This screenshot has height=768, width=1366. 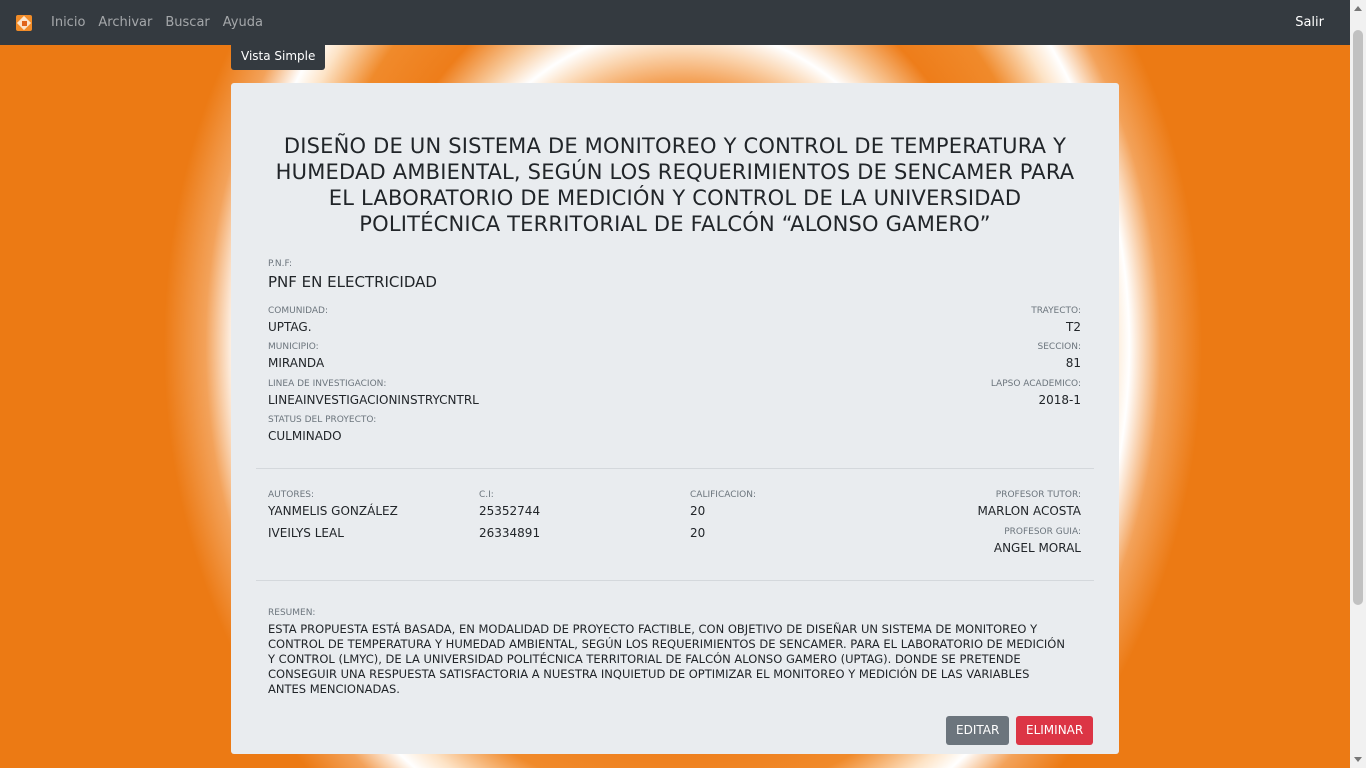 What do you see at coordinates (290, 327) in the screenshot?
I see `comunidad-value: UPTAG.` at bounding box center [290, 327].